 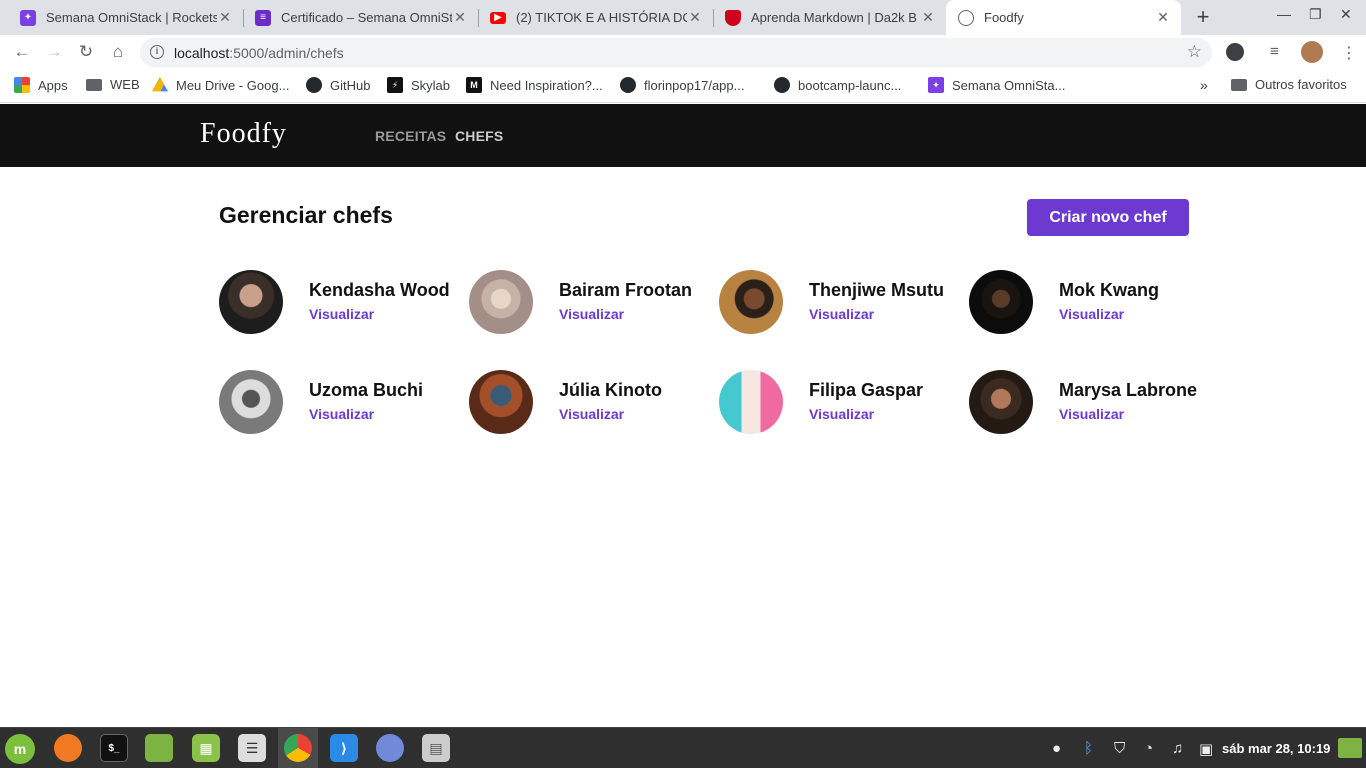 What do you see at coordinates (298, 748) in the screenshot?
I see `chrome-icon` at bounding box center [298, 748].